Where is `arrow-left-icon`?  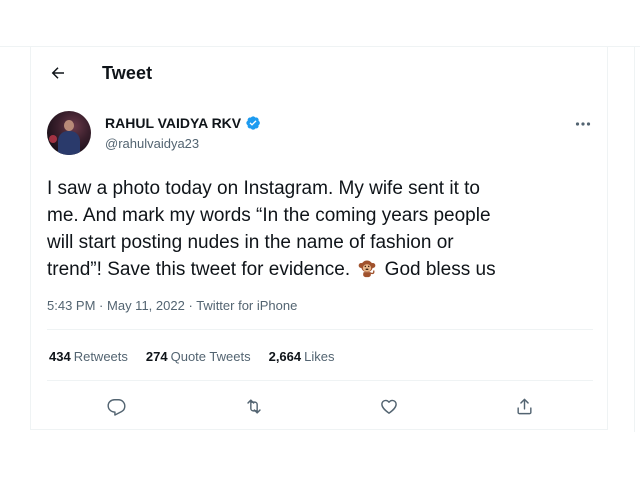
arrow-left-icon is located at coordinates (57, 73).